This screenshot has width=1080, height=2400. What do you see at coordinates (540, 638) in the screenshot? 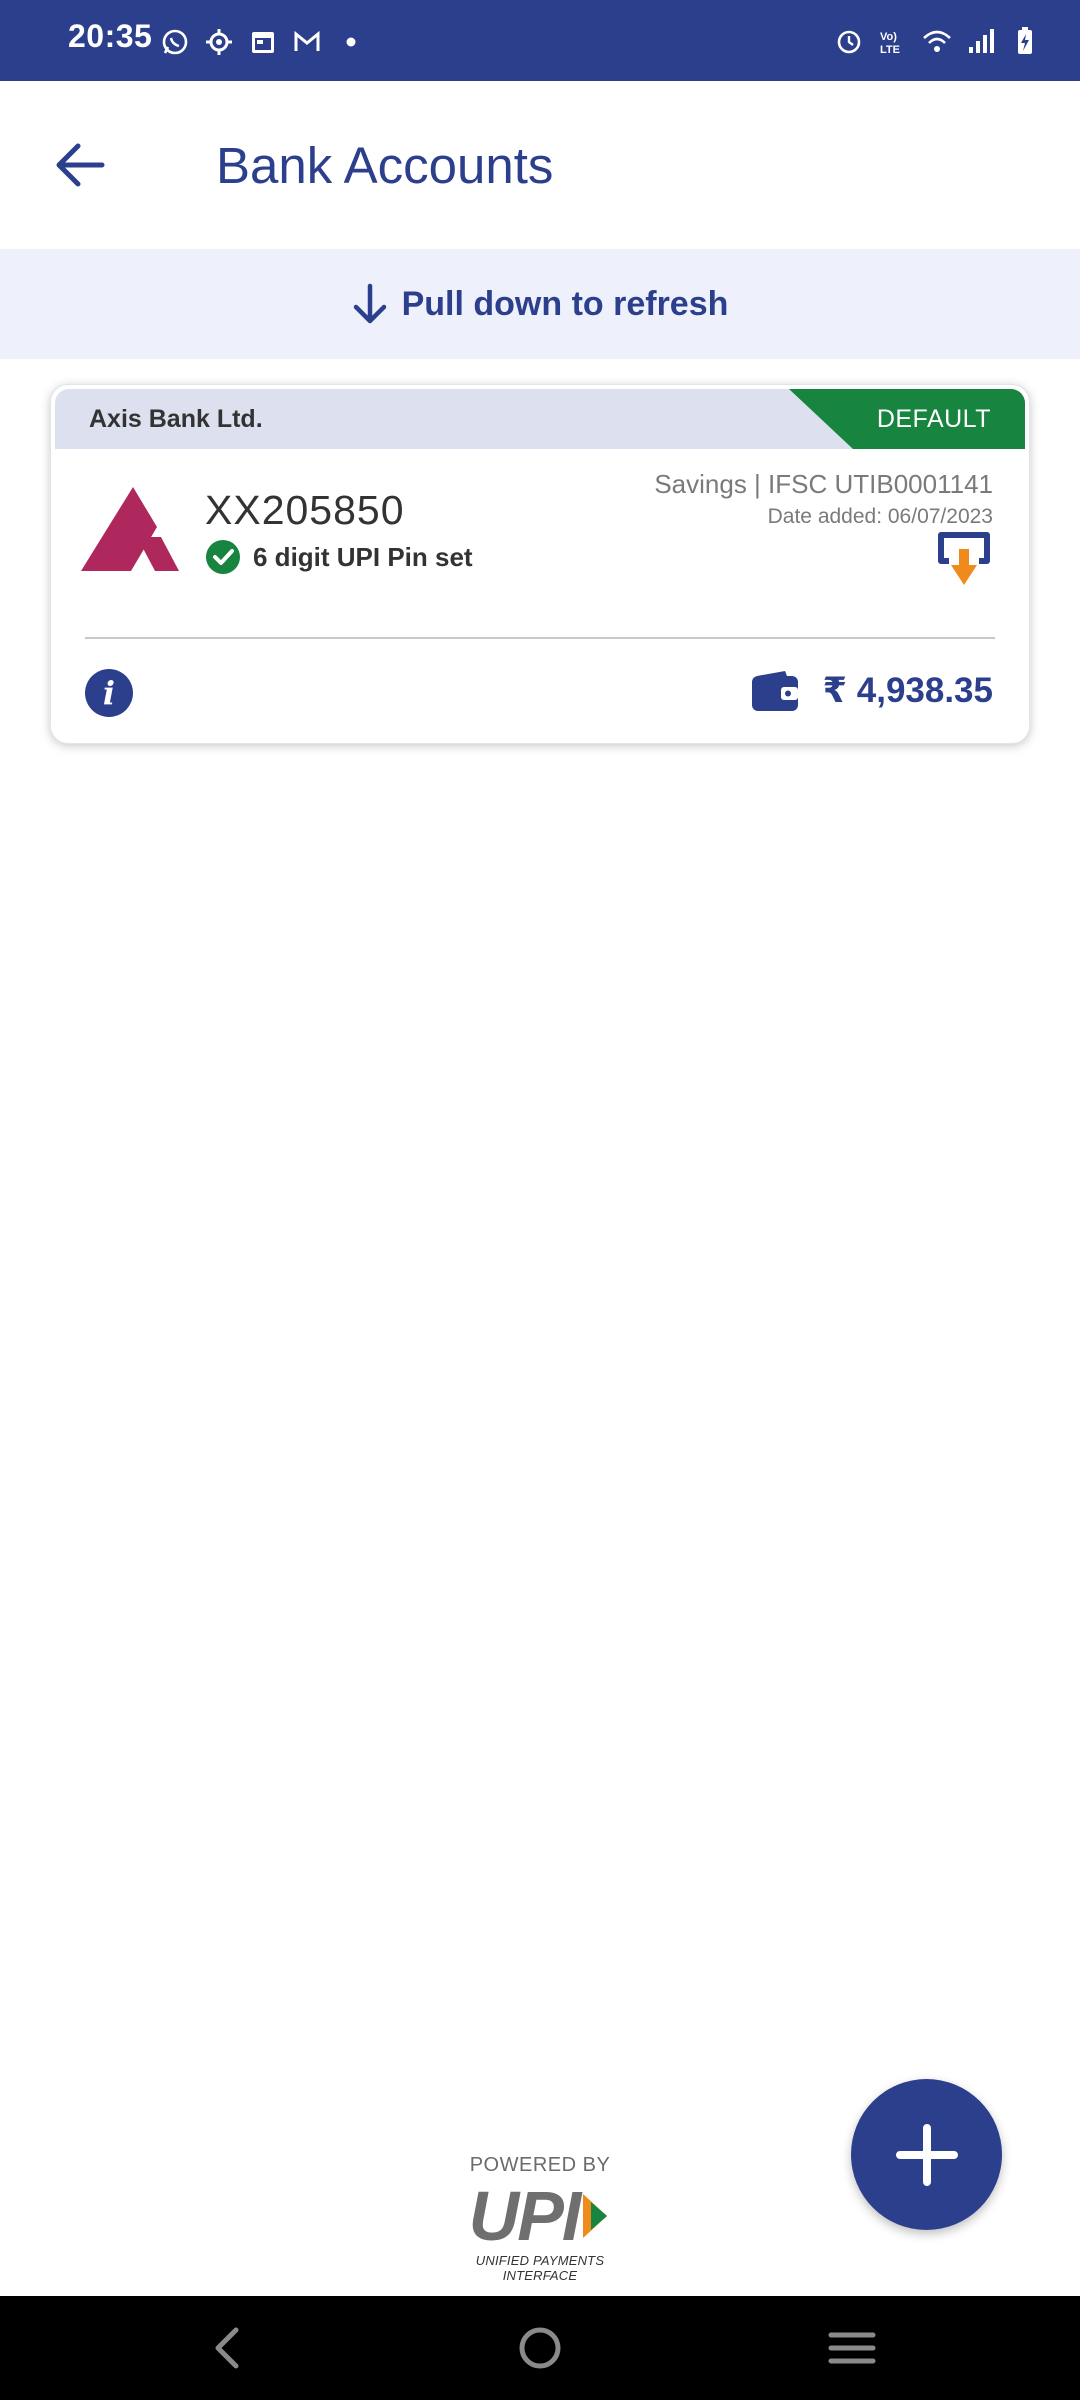
I see `card-divider` at bounding box center [540, 638].